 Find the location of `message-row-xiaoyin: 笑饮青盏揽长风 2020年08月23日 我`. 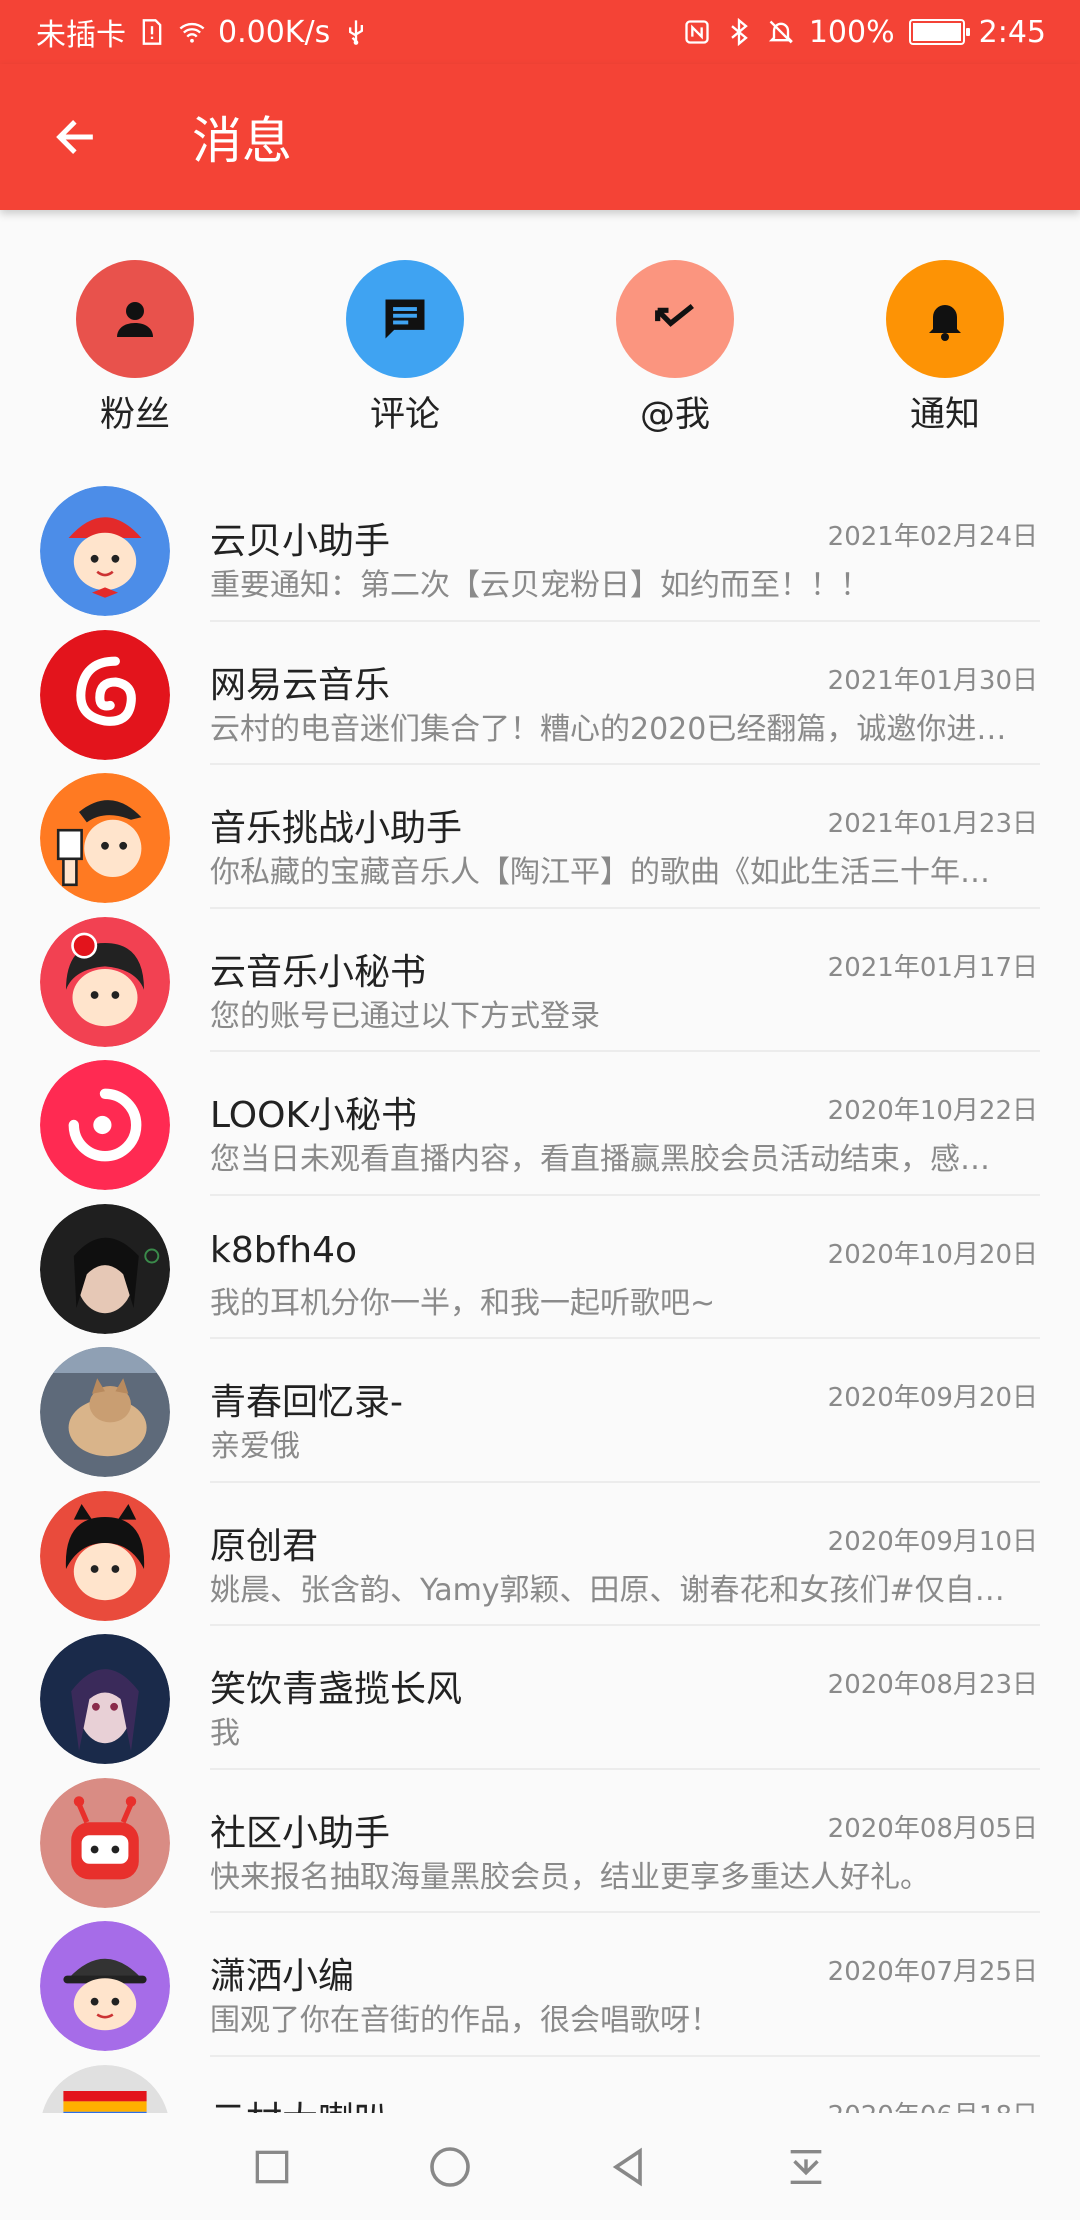

message-row-xiaoyin: 笑饮青盏揽长风 2020年08月23日 我 is located at coordinates (540, 1698).